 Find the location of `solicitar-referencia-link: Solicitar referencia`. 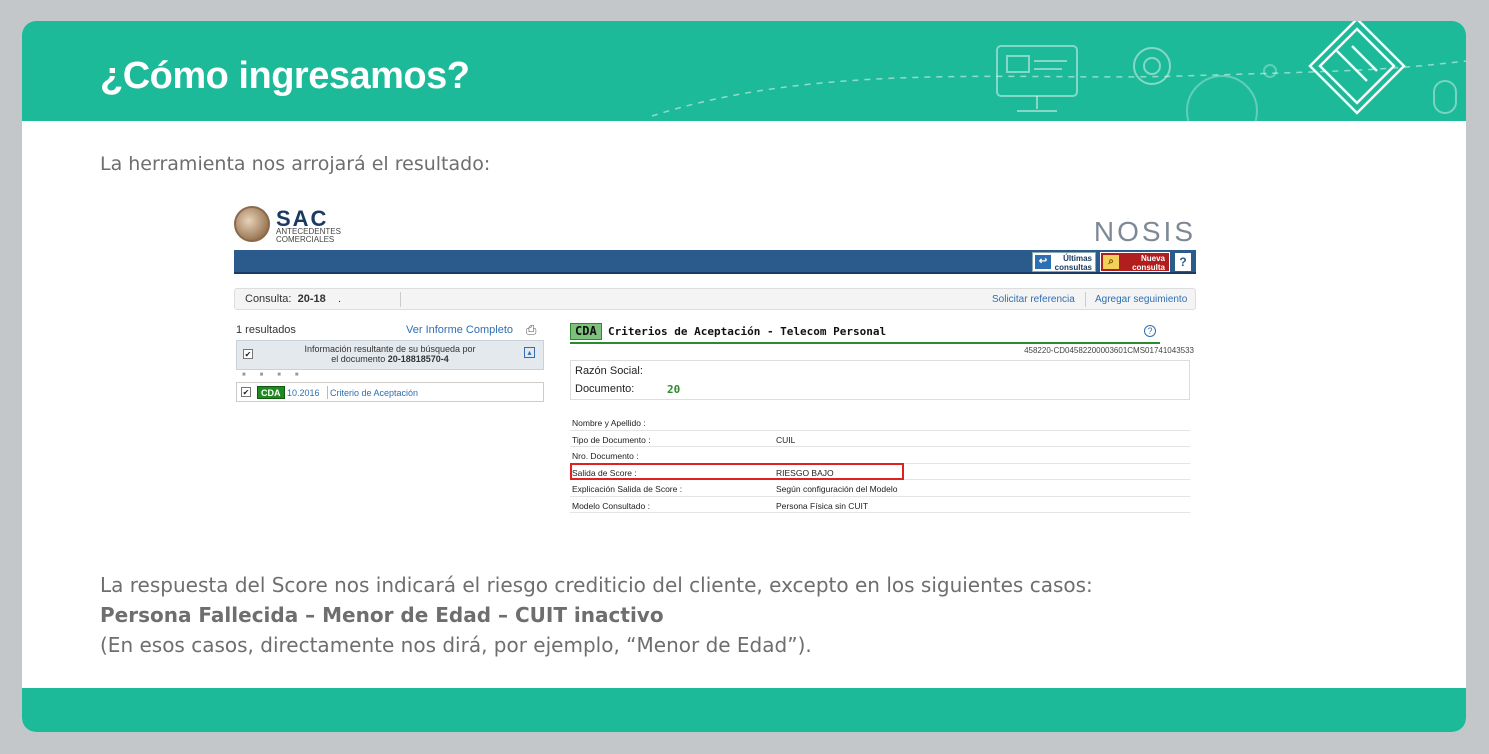

solicitar-referencia-link: Solicitar referencia is located at coordinates (1033, 299).